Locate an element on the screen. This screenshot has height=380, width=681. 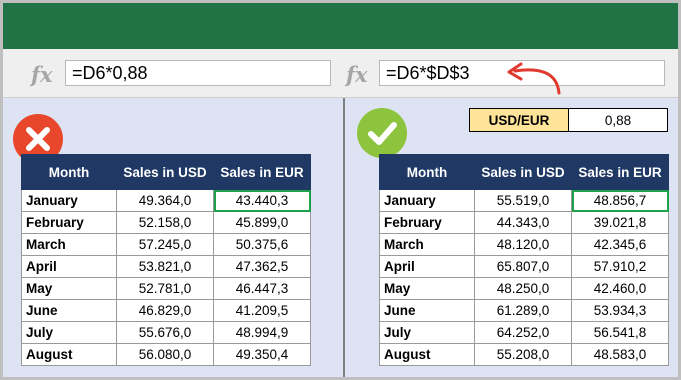
eur-cell: 53.934,3 is located at coordinates (620, 310).